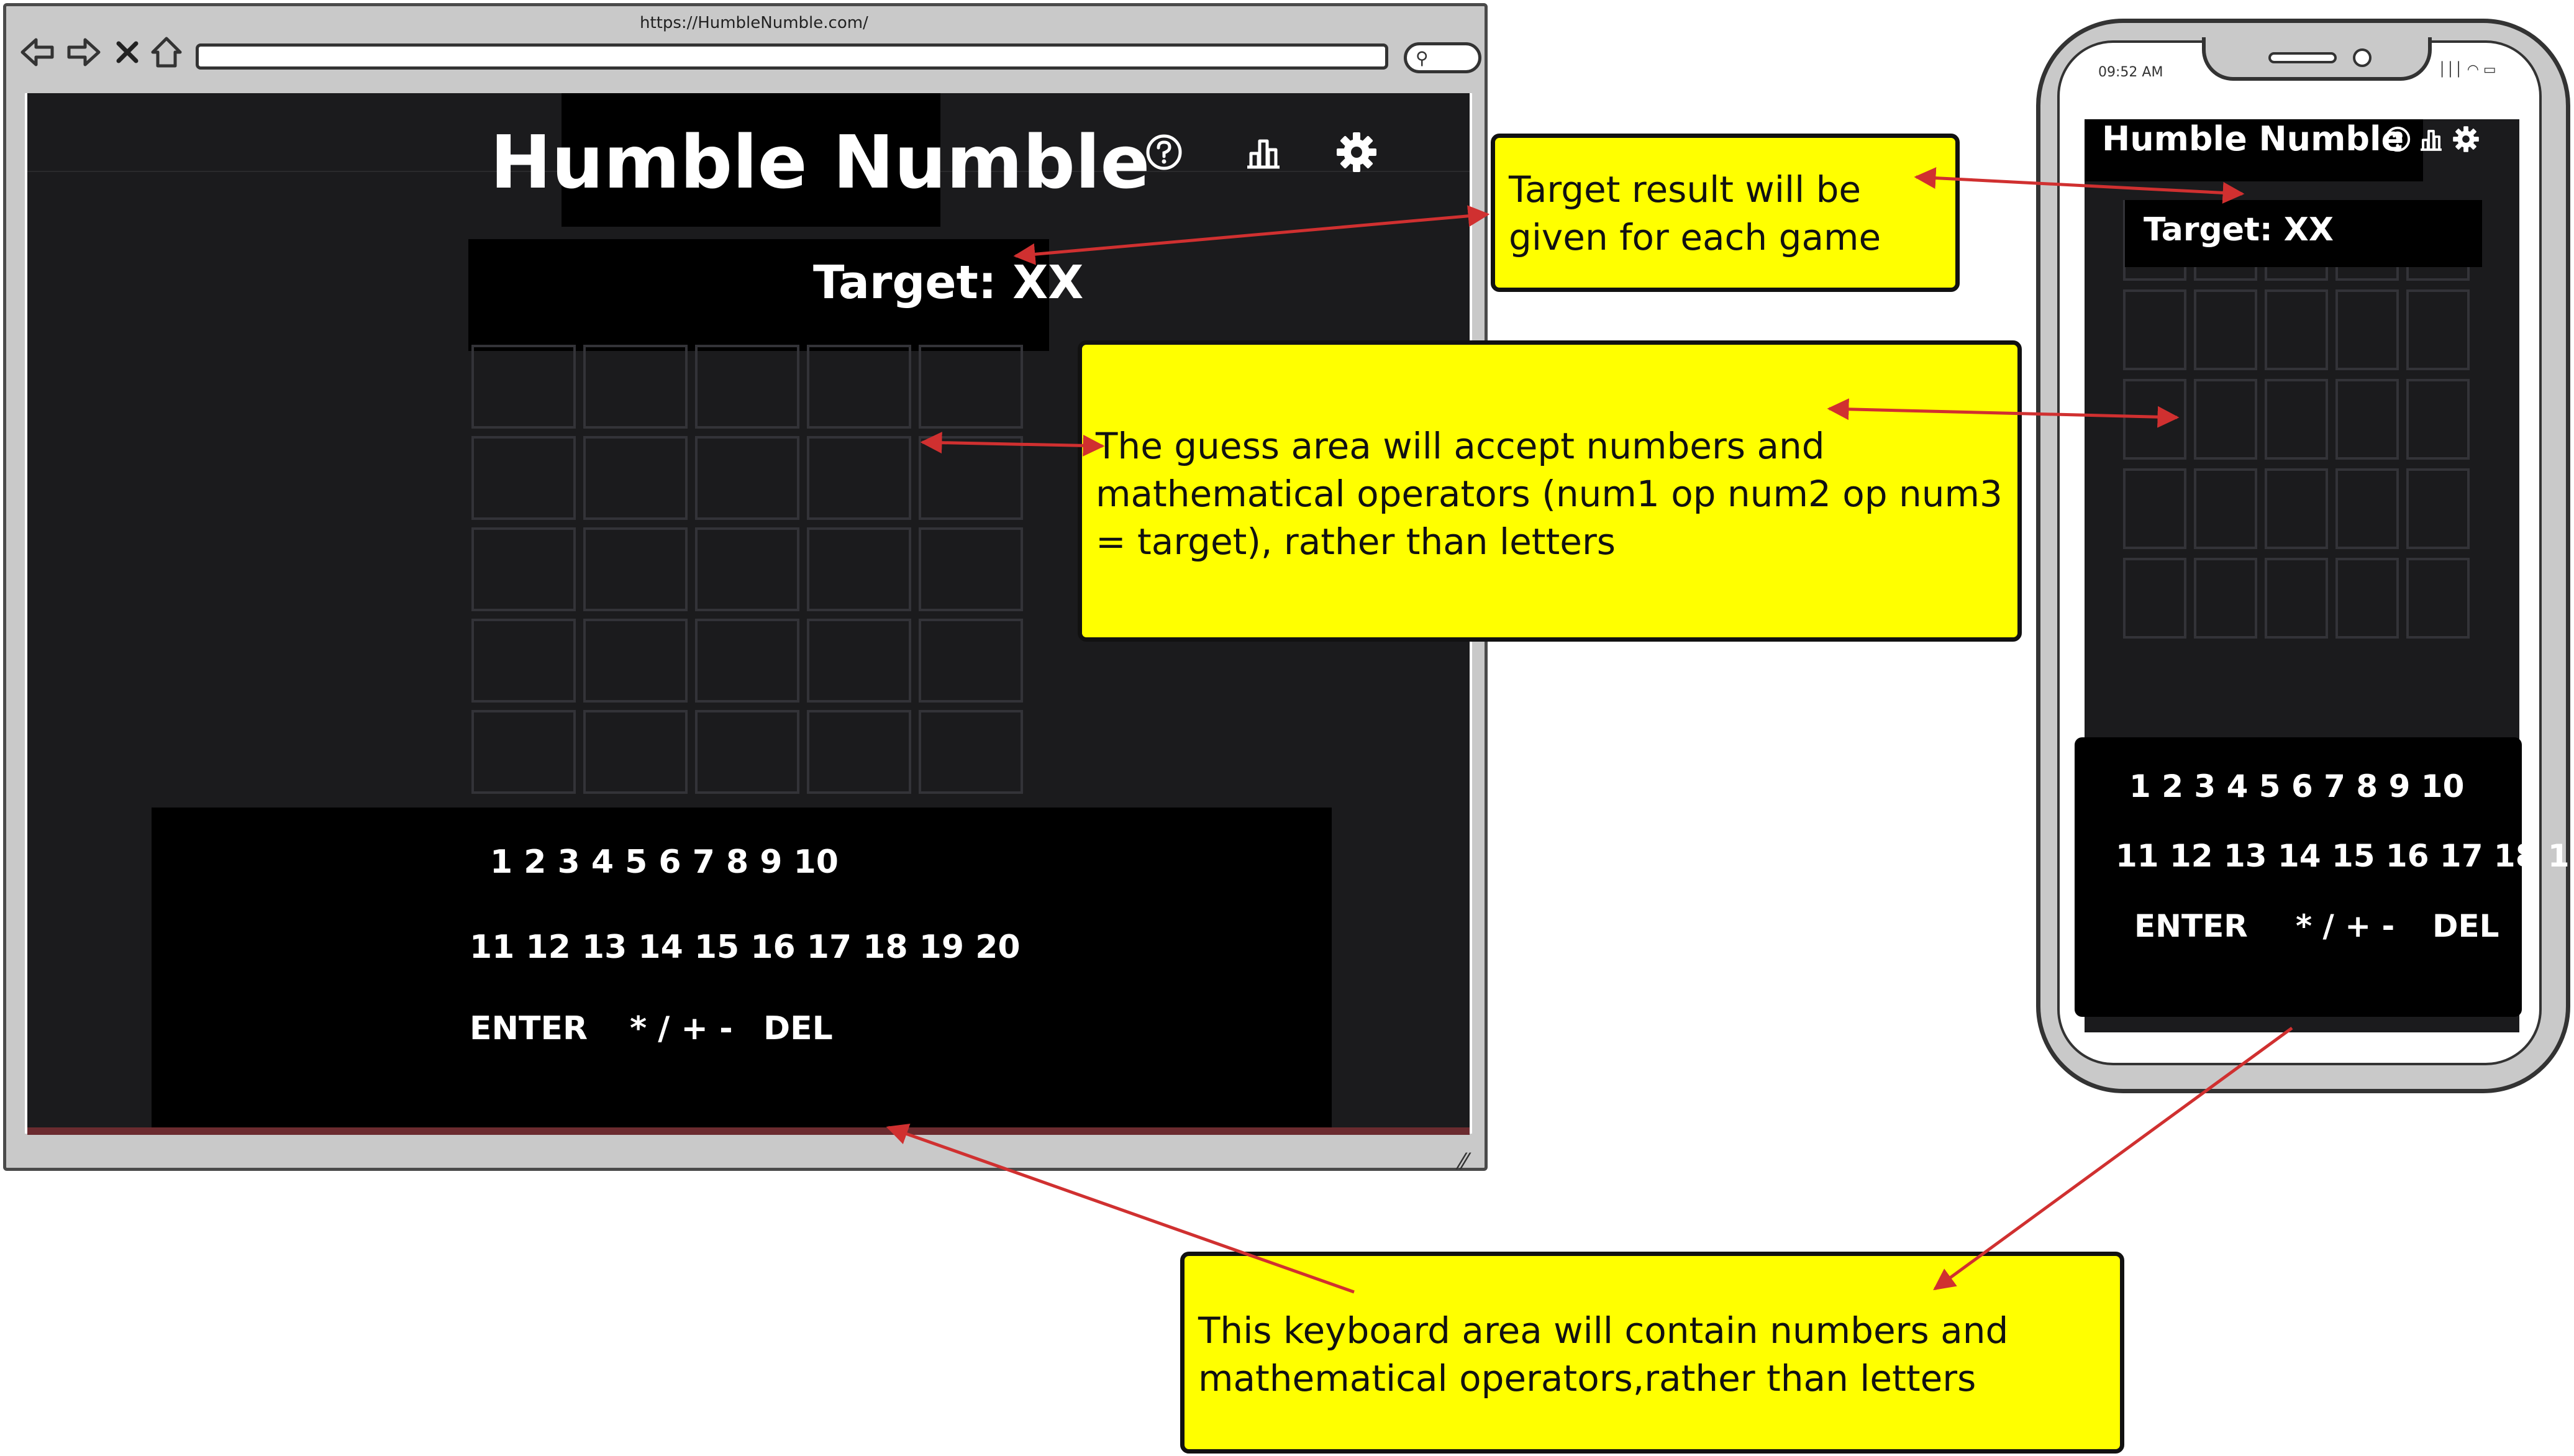 This screenshot has width=2574, height=1456. Describe the element at coordinates (2003, 413) in the screenshot. I see `arrow-guess-phone` at that location.